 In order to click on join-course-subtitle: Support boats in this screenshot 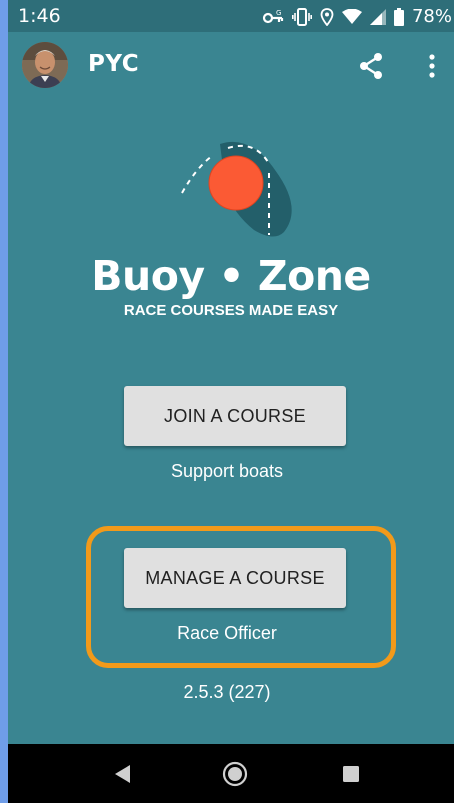, I will do `click(227, 471)`.